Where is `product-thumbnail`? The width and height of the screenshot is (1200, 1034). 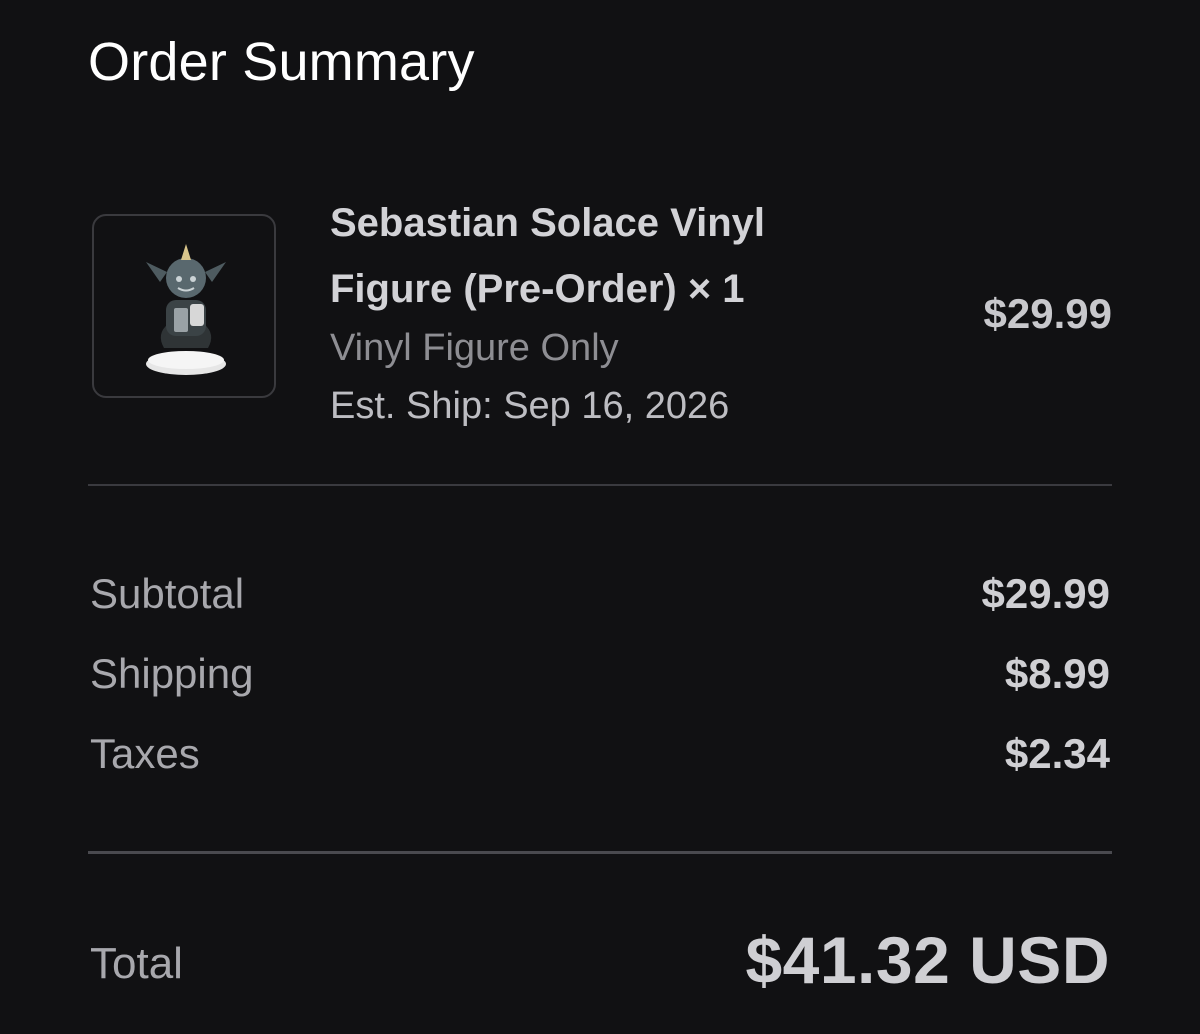
product-thumbnail is located at coordinates (184, 306).